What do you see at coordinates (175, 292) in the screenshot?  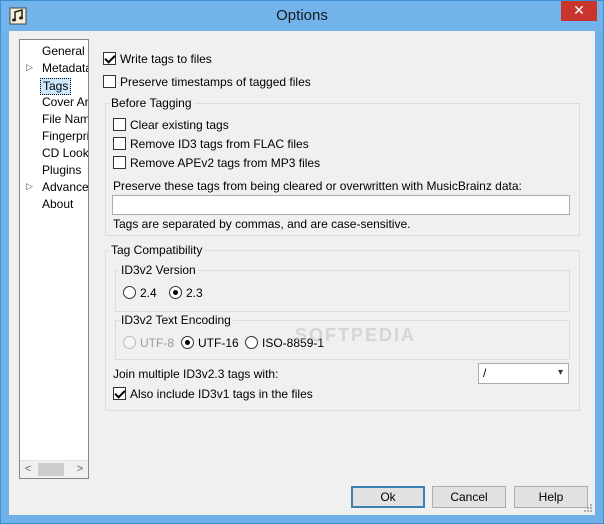 I see `version-23-radio` at bounding box center [175, 292].